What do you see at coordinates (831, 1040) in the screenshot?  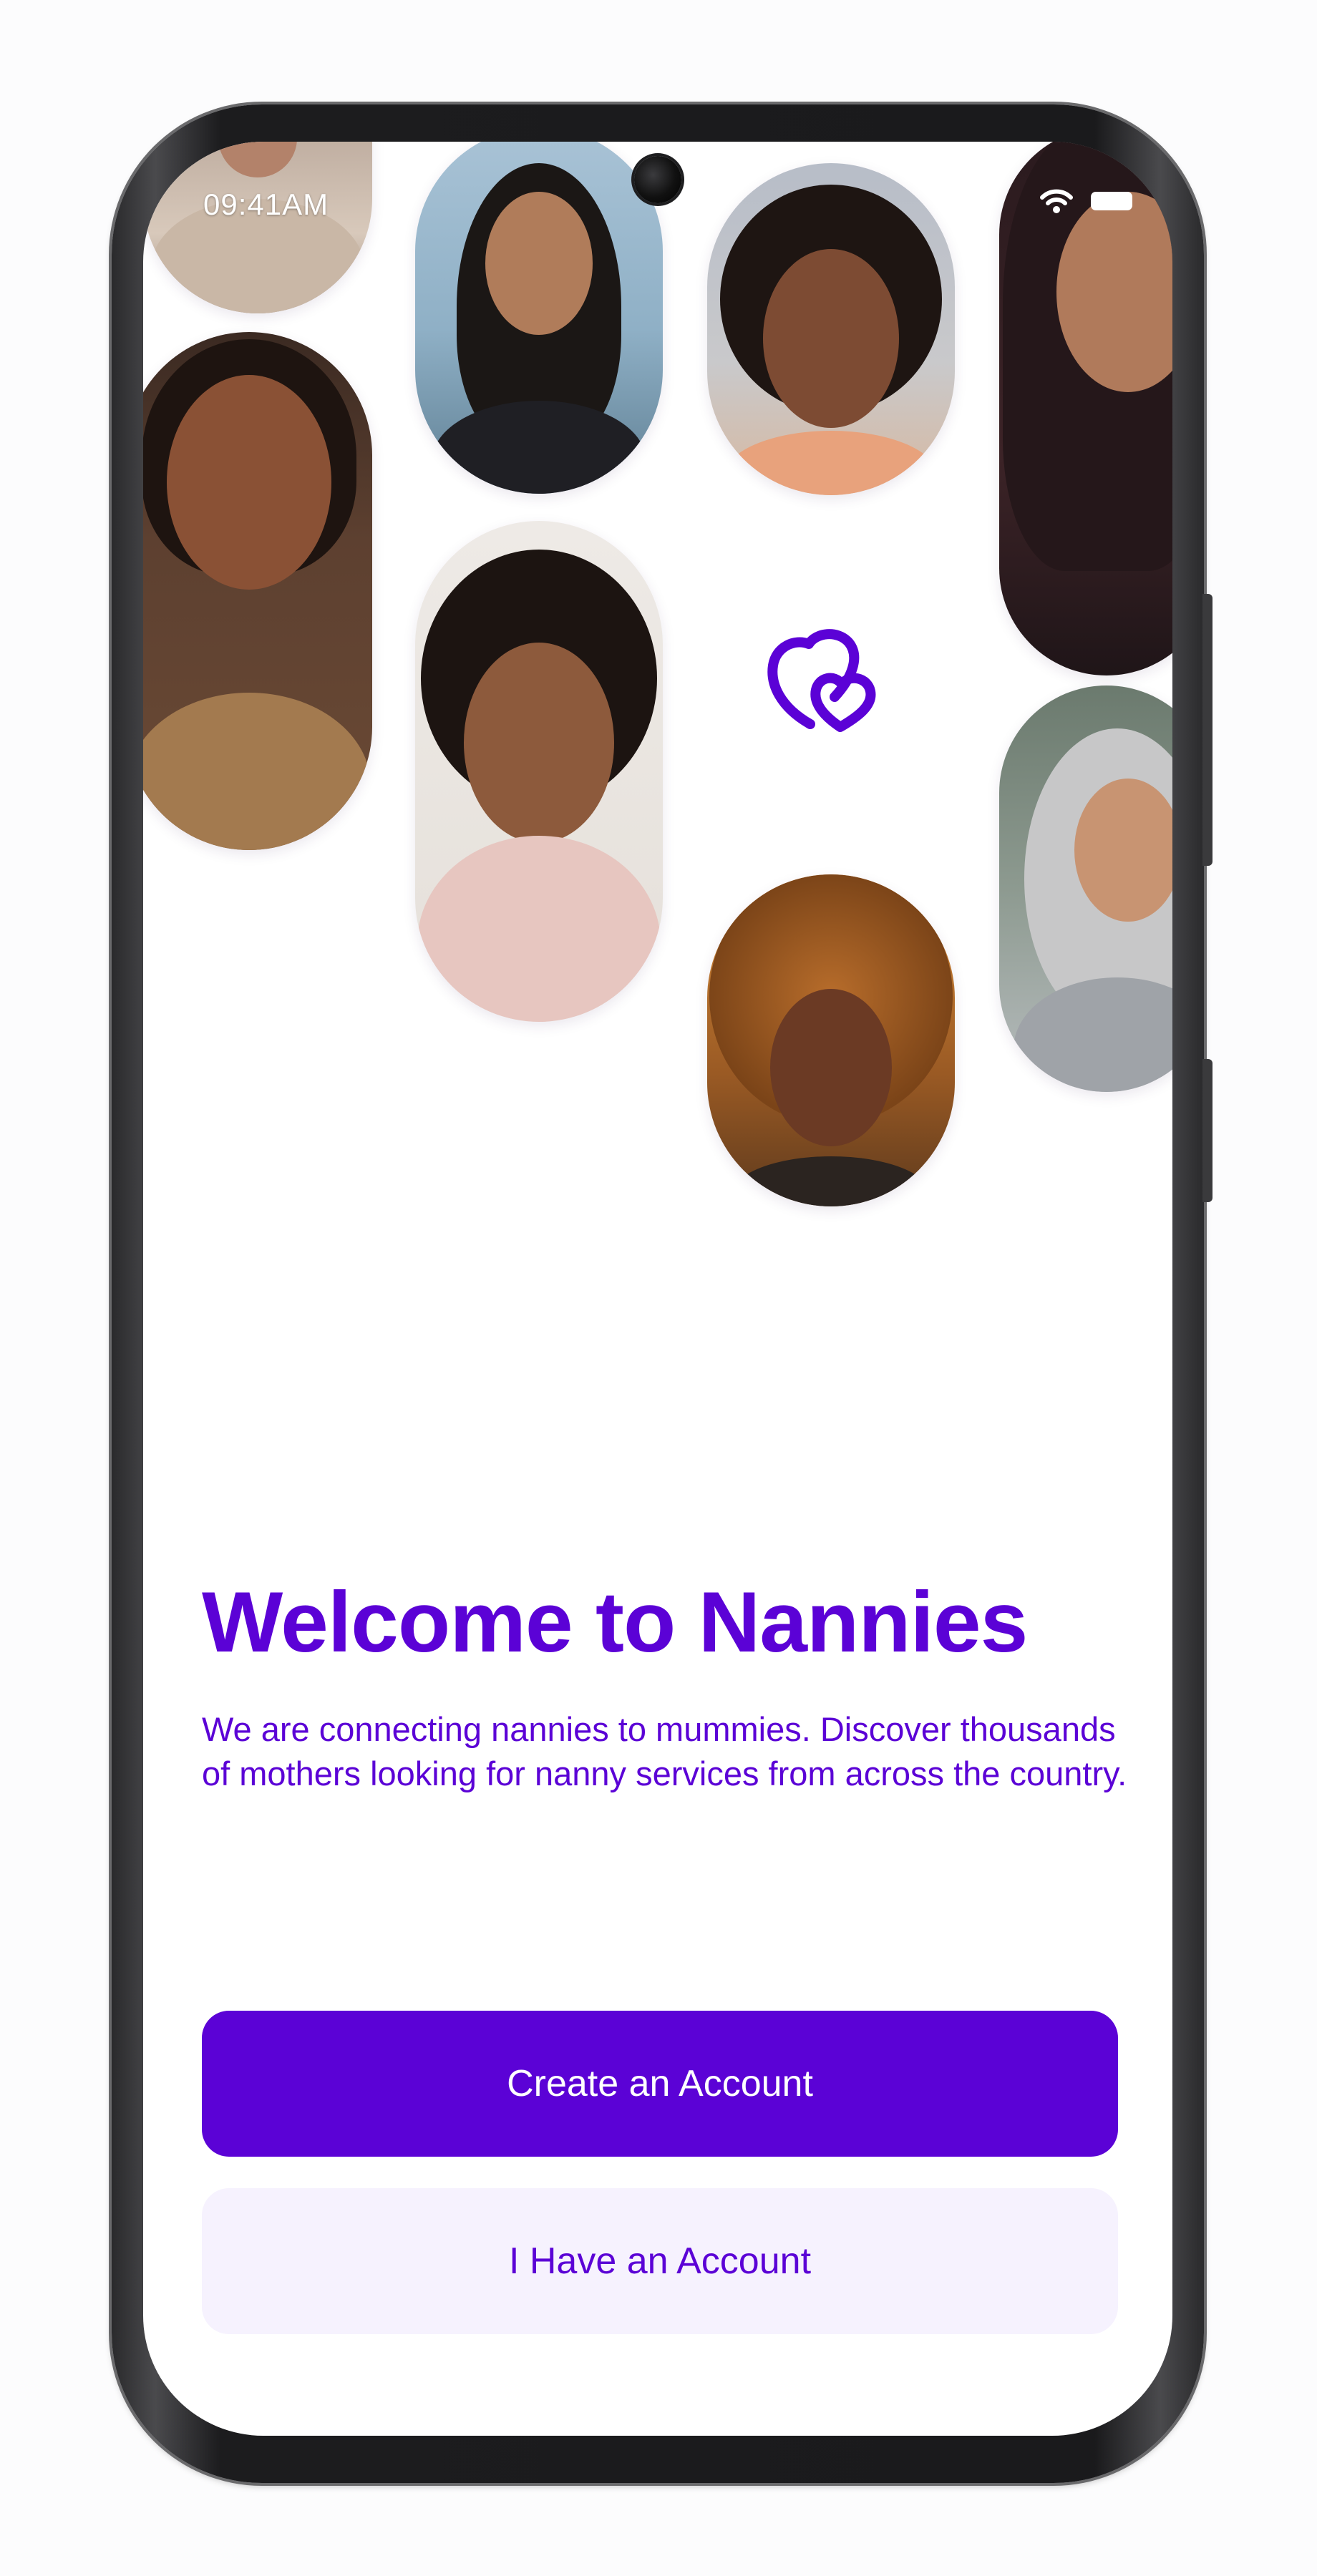 I see `profile-photo-afro-girl` at bounding box center [831, 1040].